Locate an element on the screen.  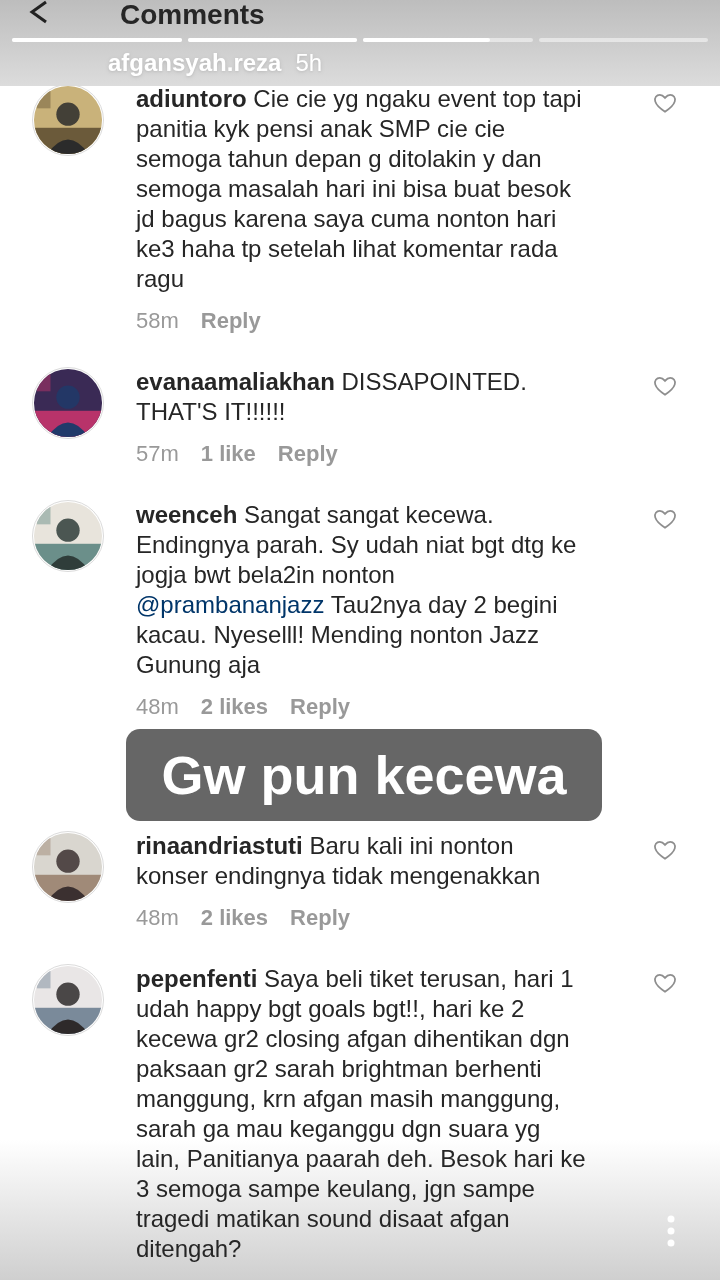
caption-sticker: Gw pun kecewa is located at coordinates (364, 775).